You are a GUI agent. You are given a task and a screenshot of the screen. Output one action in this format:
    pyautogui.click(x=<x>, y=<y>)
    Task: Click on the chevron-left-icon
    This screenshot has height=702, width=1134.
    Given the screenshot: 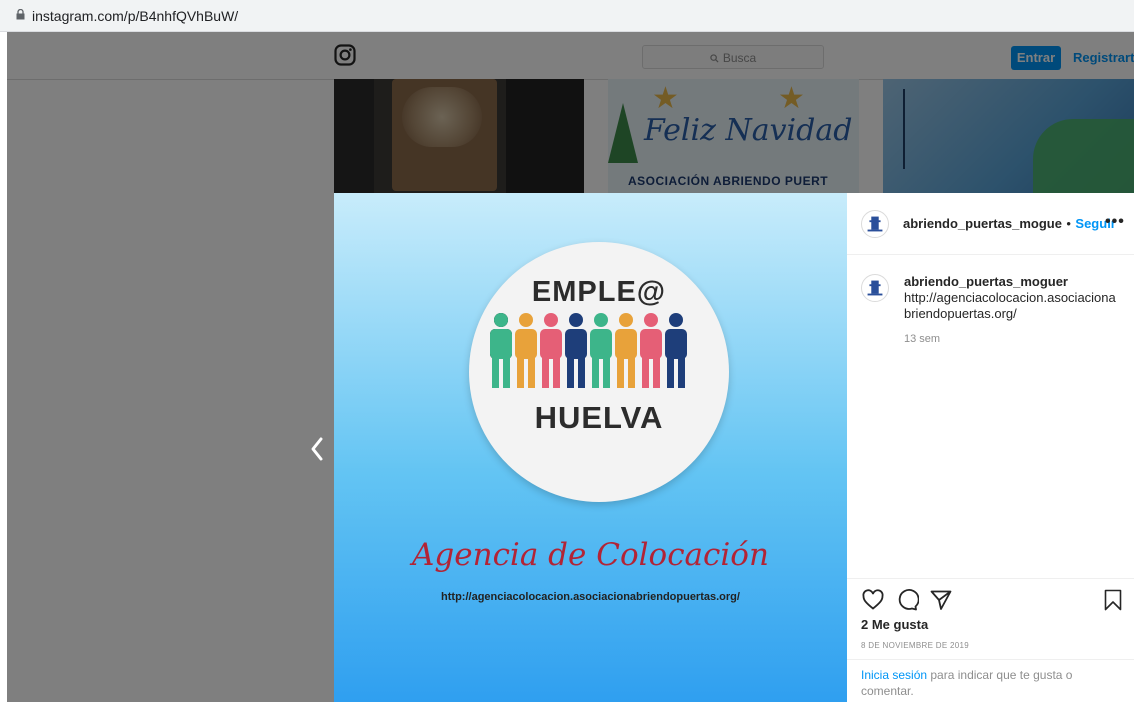 What is the action you would take?
    pyautogui.click(x=317, y=449)
    